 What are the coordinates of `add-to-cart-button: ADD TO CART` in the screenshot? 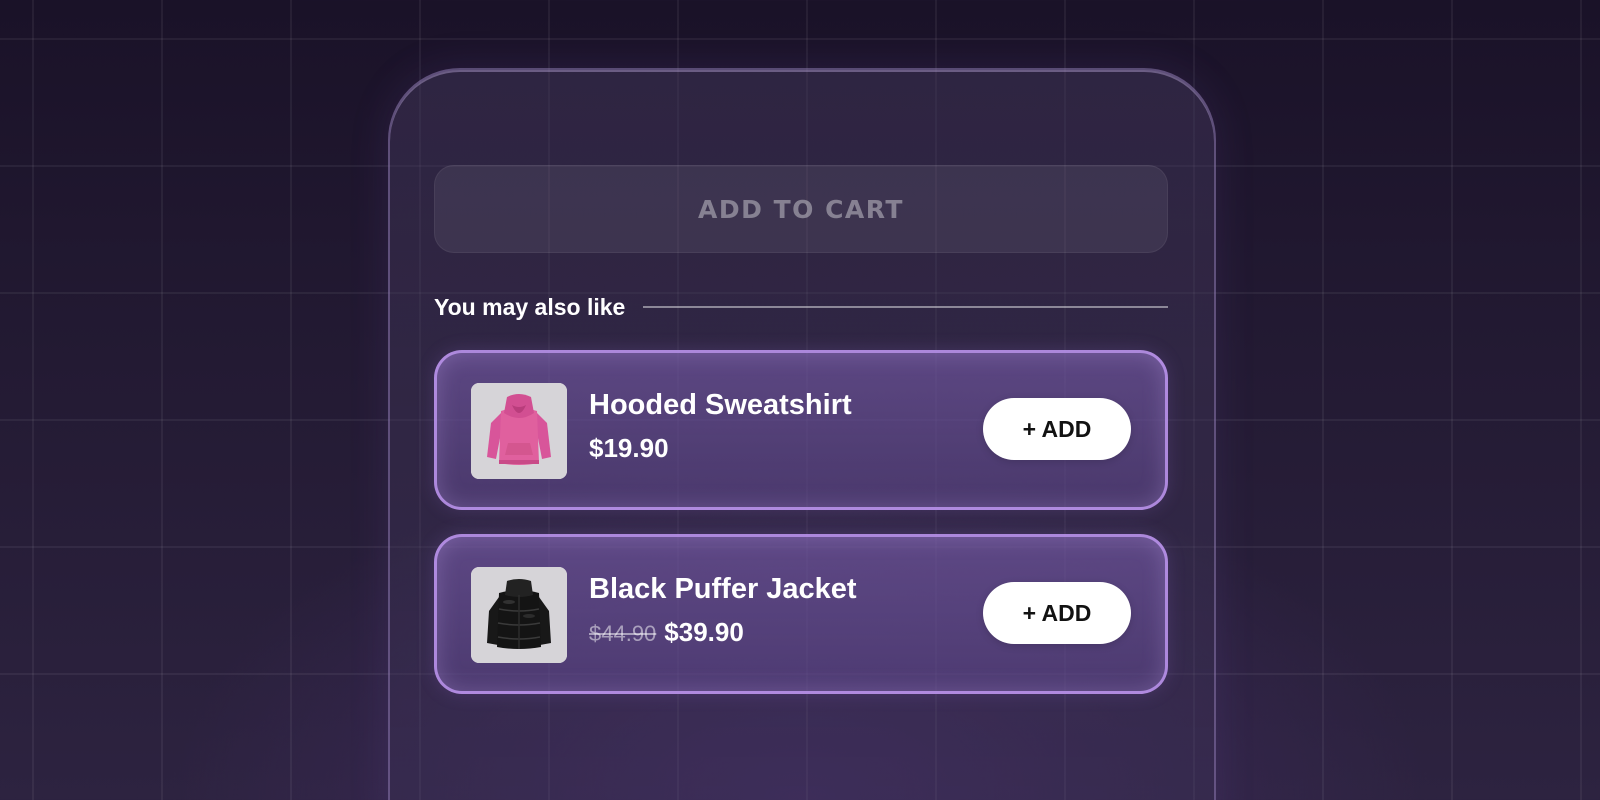 It's located at (801, 209).